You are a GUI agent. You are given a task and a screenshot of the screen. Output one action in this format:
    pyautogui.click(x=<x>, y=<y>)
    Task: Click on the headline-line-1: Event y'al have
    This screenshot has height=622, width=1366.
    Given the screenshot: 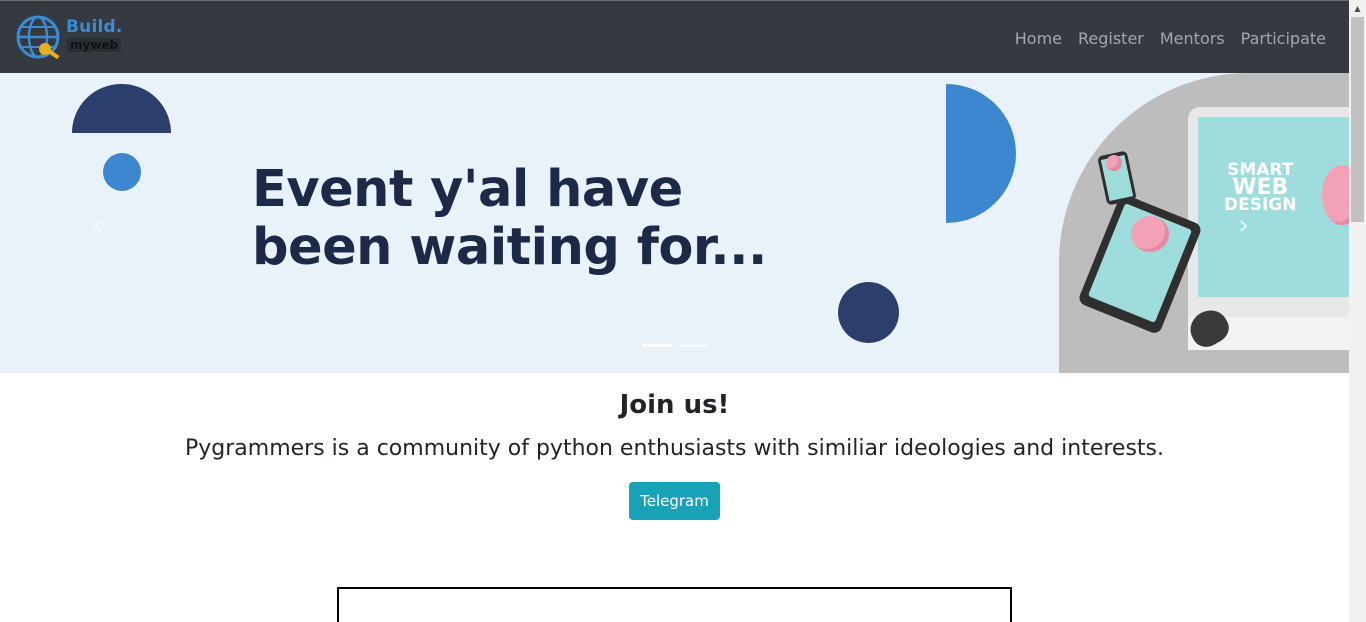 What is the action you would take?
    pyautogui.click(x=467, y=189)
    